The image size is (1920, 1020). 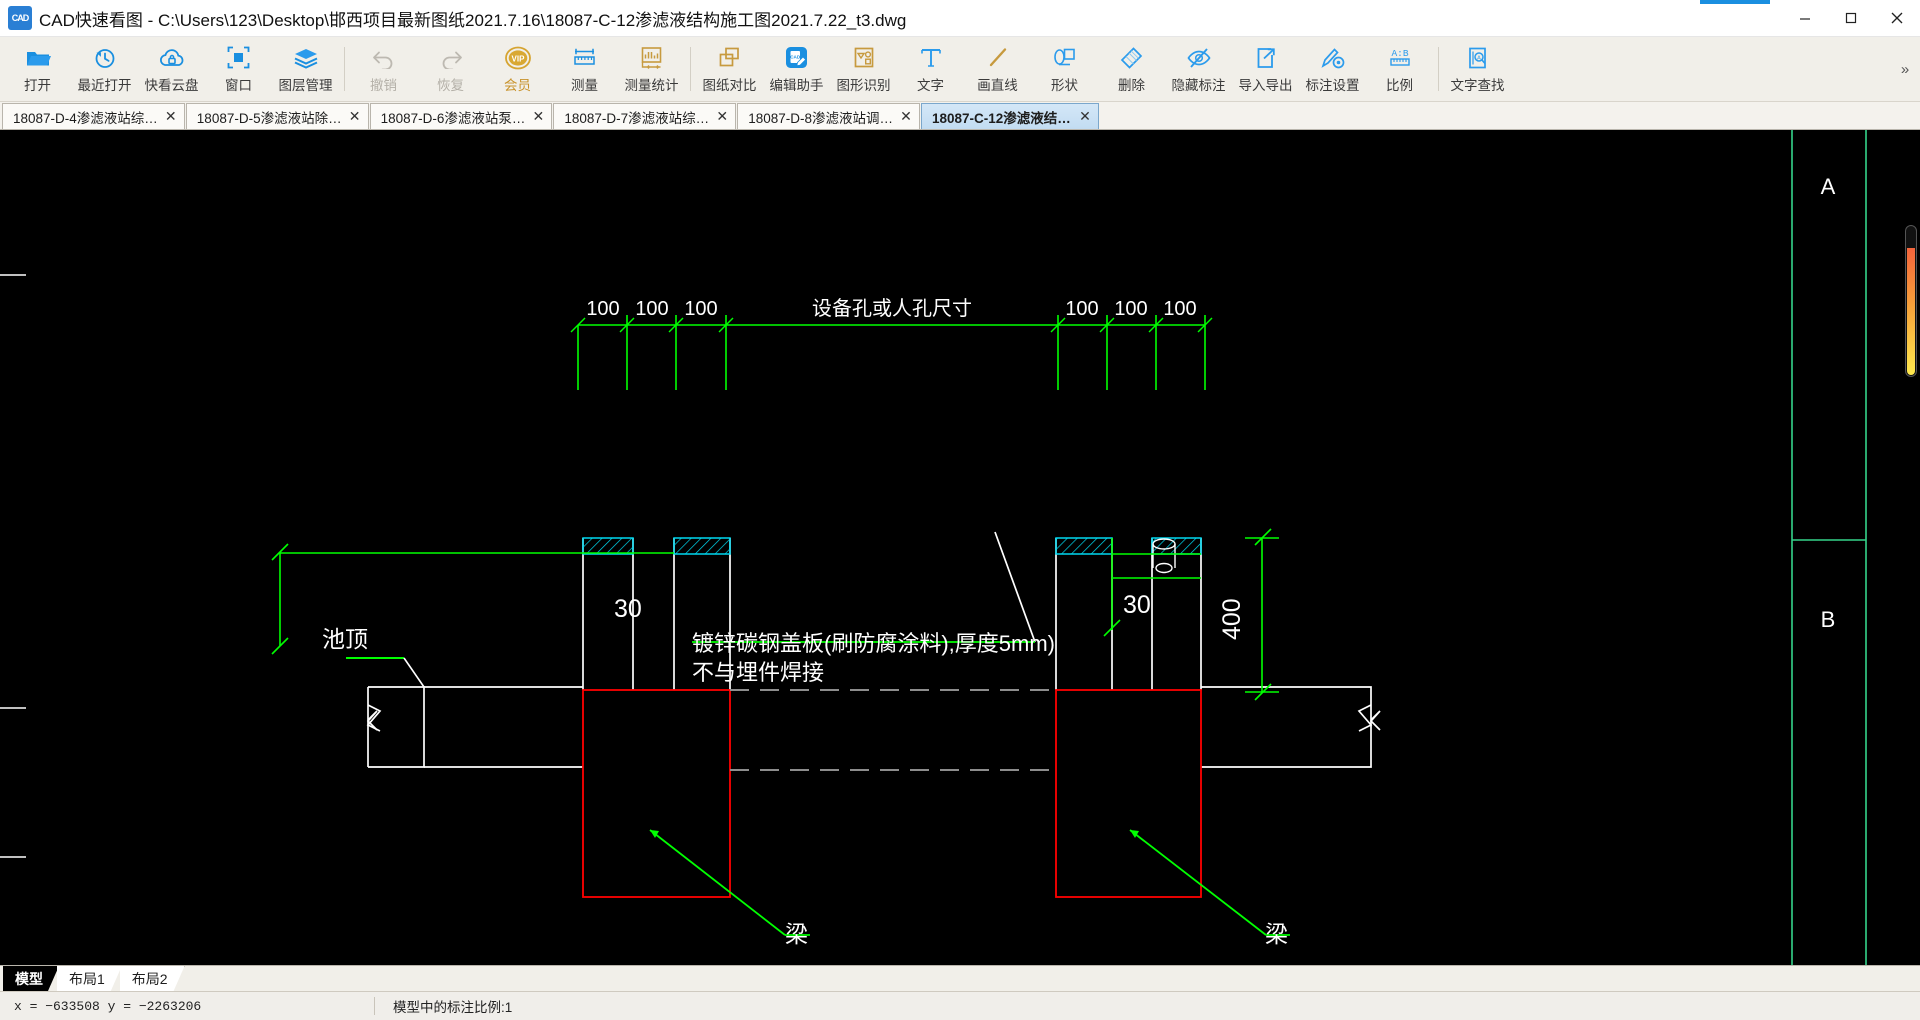 I want to click on window-frame-icon, so click(x=239, y=58).